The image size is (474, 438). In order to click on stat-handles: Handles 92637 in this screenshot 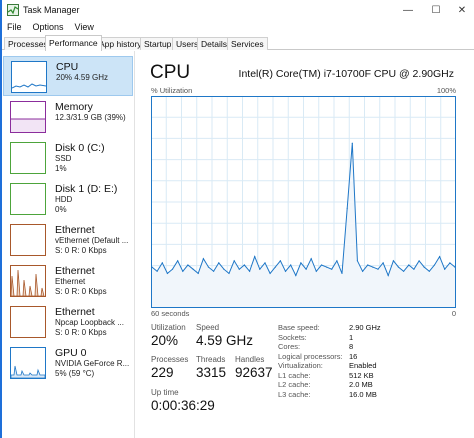, I will do `click(254, 367)`.